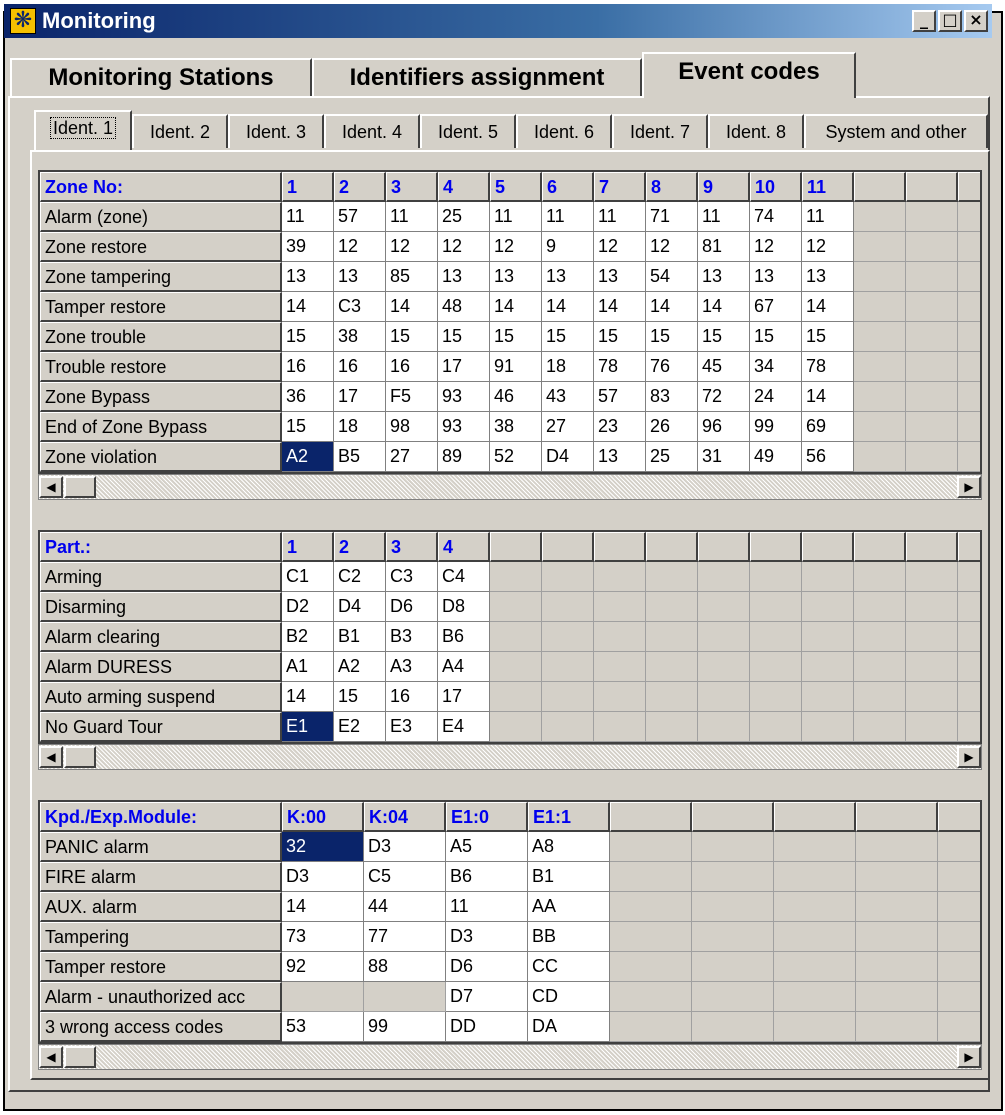  What do you see at coordinates (464, 457) in the screenshot?
I see `zones-code-cell: 89` at bounding box center [464, 457].